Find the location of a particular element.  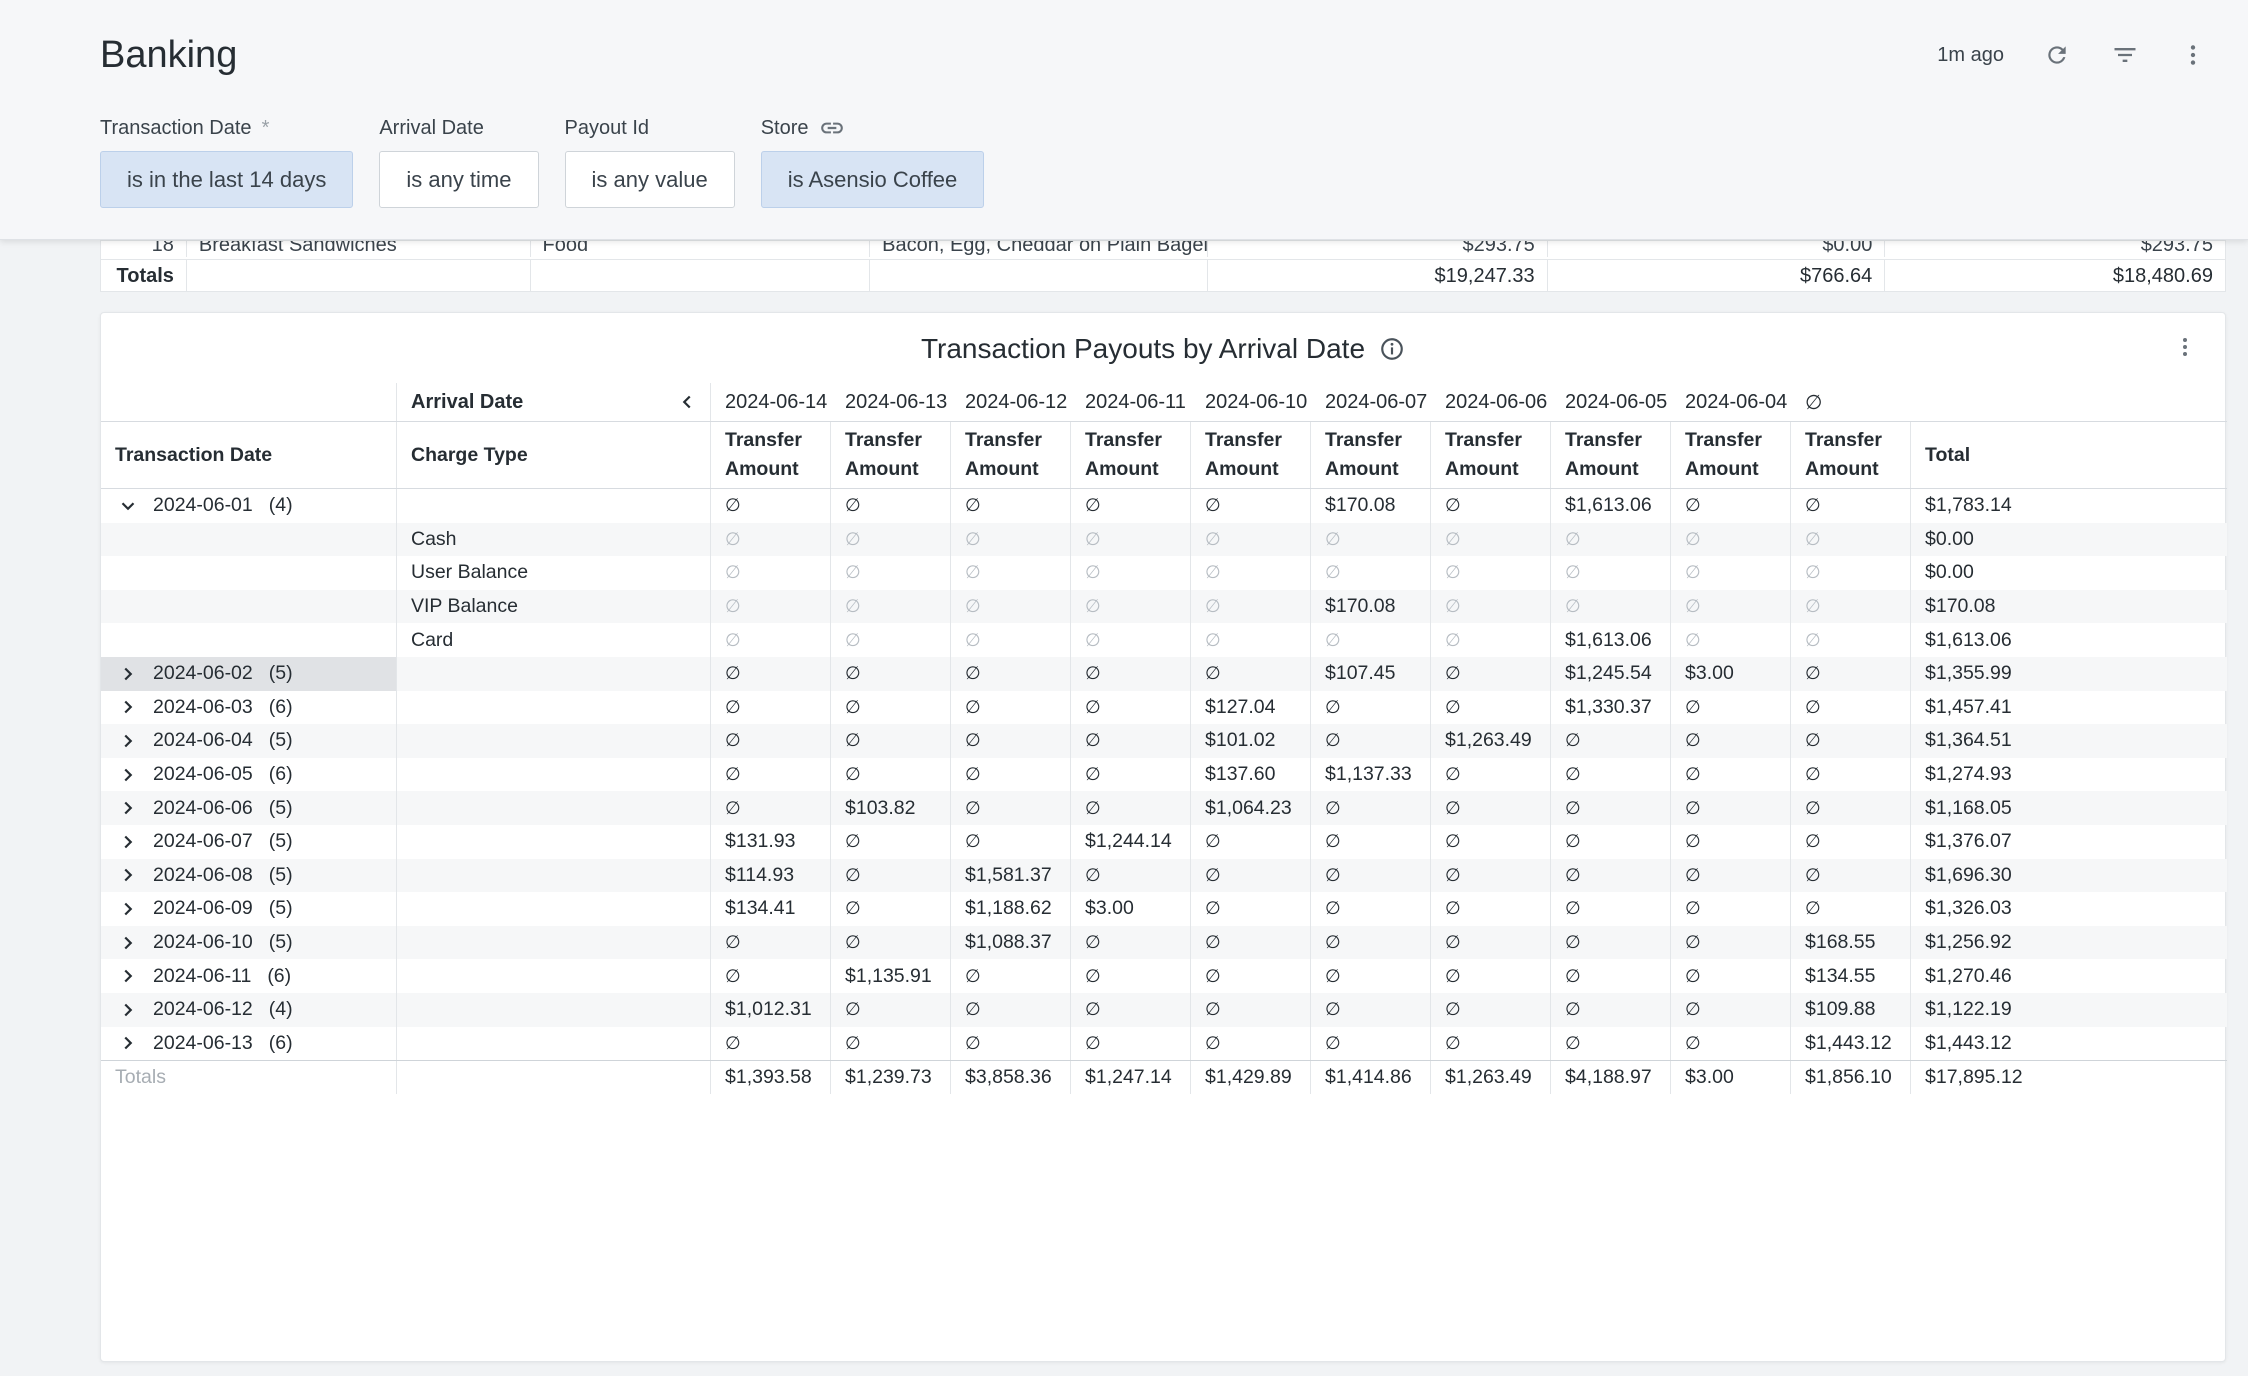

row-total-cell: $1,355.99 is located at coordinates (1968, 673).